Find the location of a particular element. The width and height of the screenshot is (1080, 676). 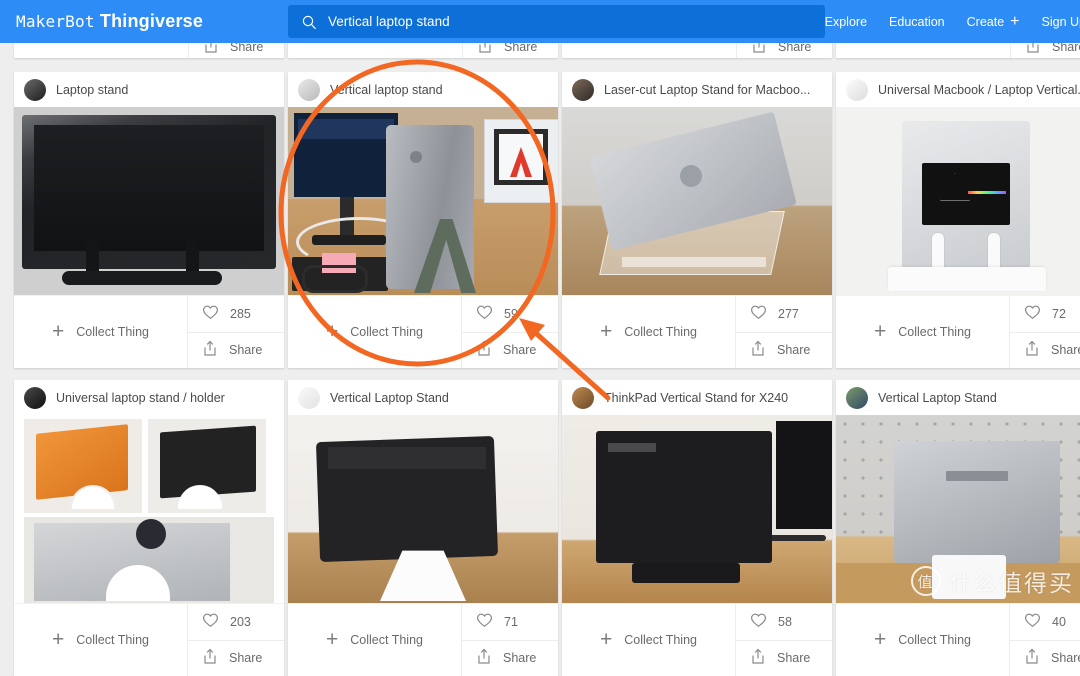

nav-item-explore: Explore is located at coordinates (846, 22).